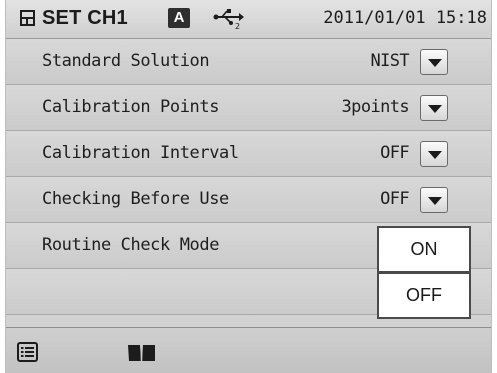 The height and width of the screenshot is (373, 497). What do you see at coordinates (405, 18) in the screenshot?
I see `datetime-readout: 2011/01/01 15:18` at bounding box center [405, 18].